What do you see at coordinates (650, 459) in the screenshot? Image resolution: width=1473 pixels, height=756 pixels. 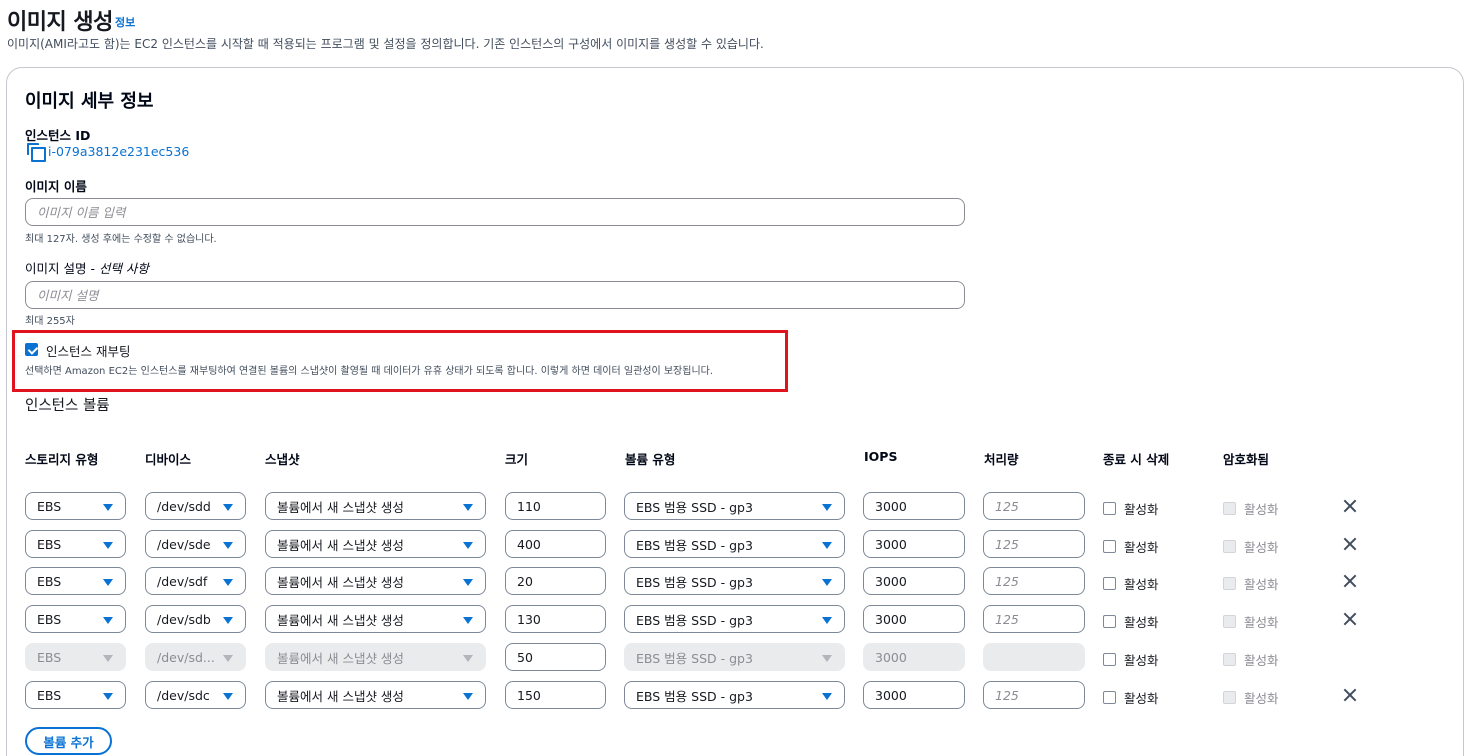 I see `col-volume-type: 볼륨 유형` at bounding box center [650, 459].